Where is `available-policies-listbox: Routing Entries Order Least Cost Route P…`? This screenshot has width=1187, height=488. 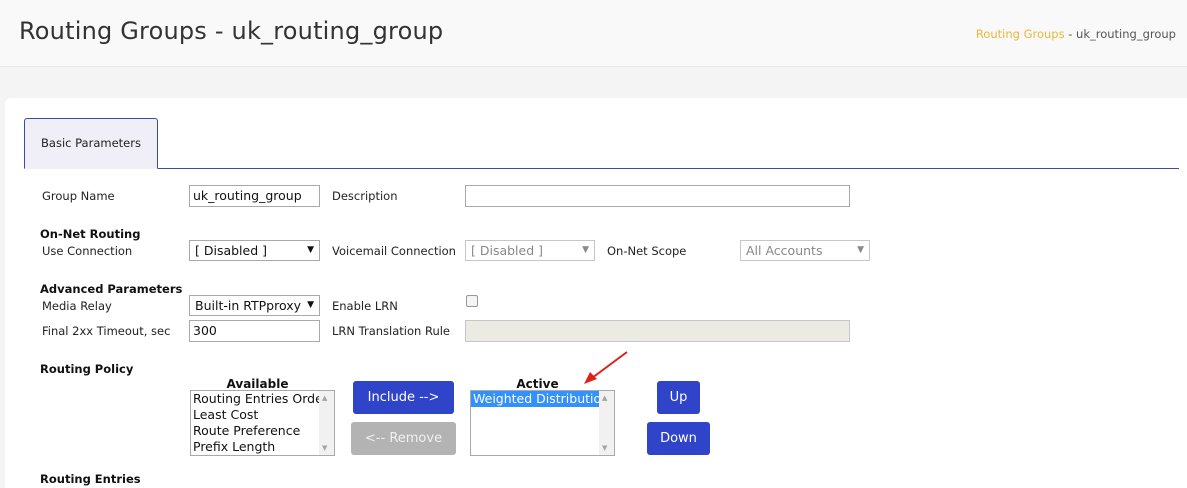 available-policies-listbox: Routing Entries Order Least Cost Route P… is located at coordinates (262, 423).